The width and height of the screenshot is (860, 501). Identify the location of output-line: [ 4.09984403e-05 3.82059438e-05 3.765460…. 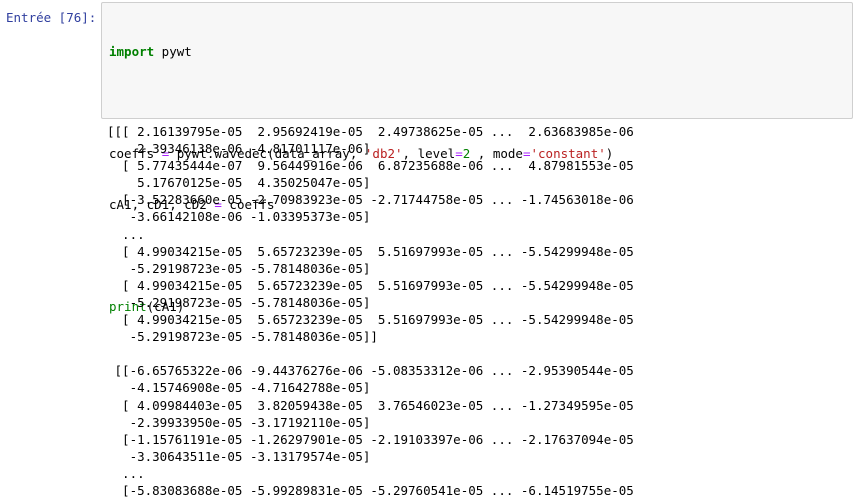
(370, 405).